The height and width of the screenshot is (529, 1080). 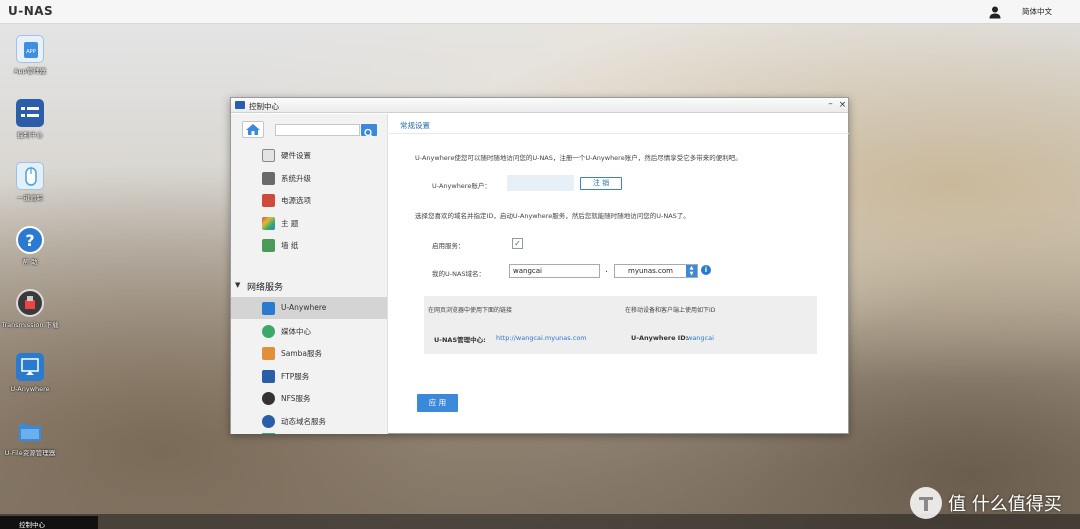 I want to click on sidebar-item-label: U-Anywhere, so click(x=304, y=307).